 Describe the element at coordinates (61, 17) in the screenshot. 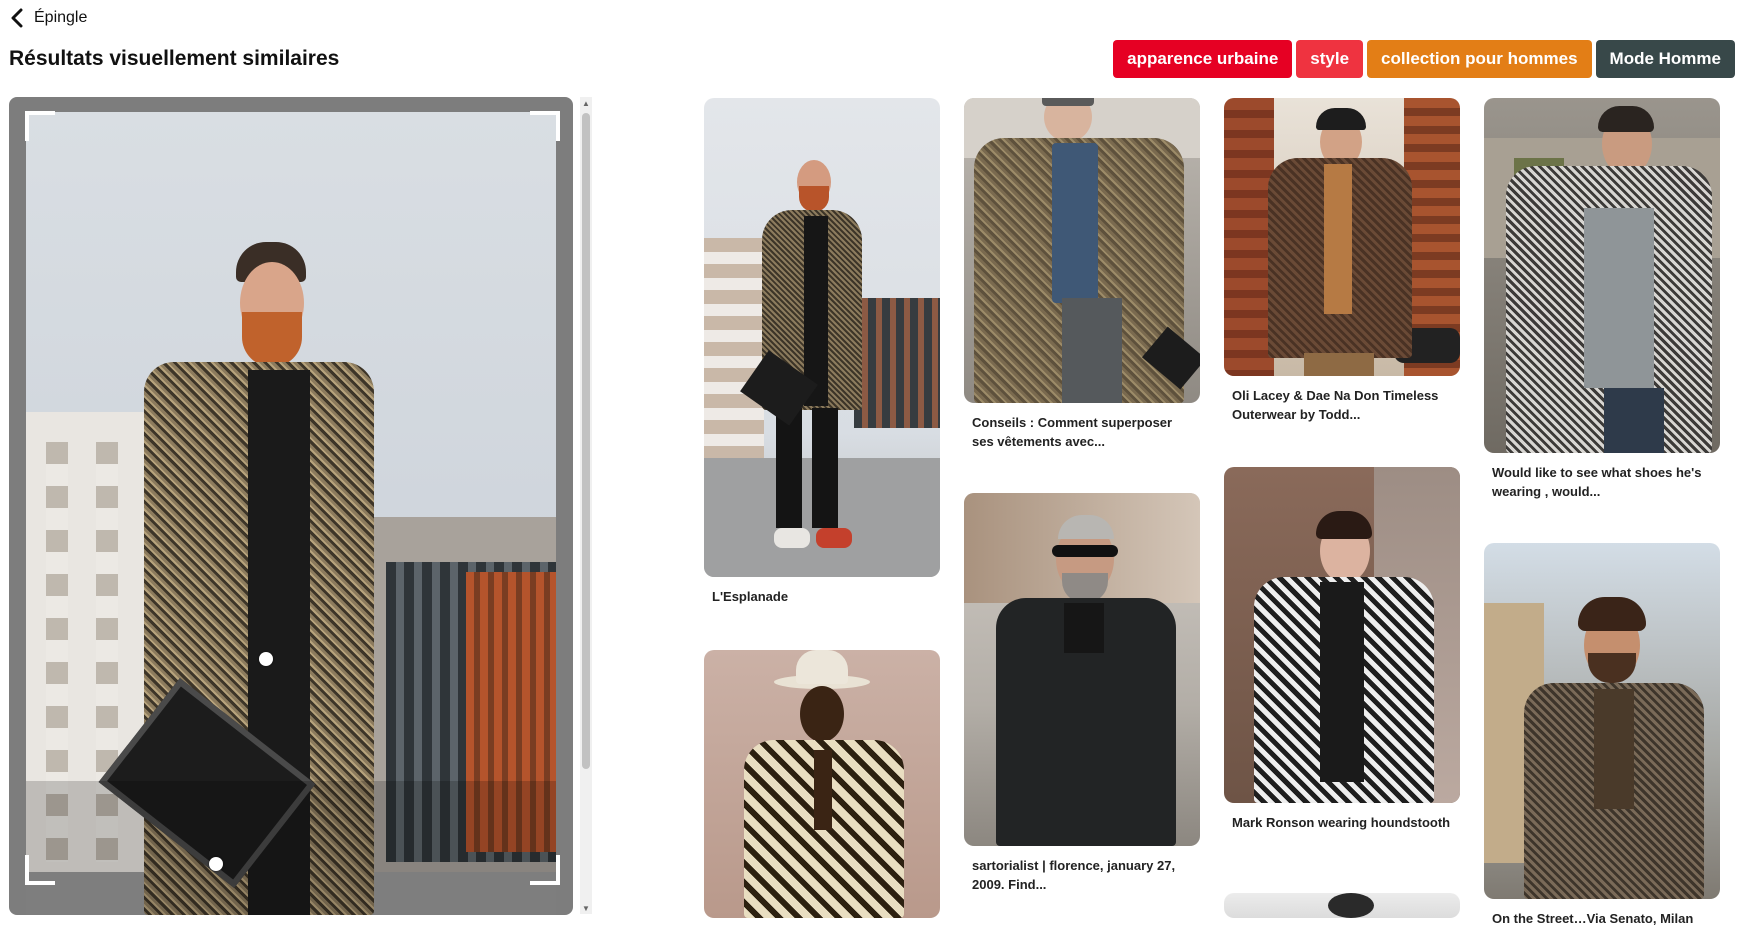

I see `back-label: Épingle` at that location.